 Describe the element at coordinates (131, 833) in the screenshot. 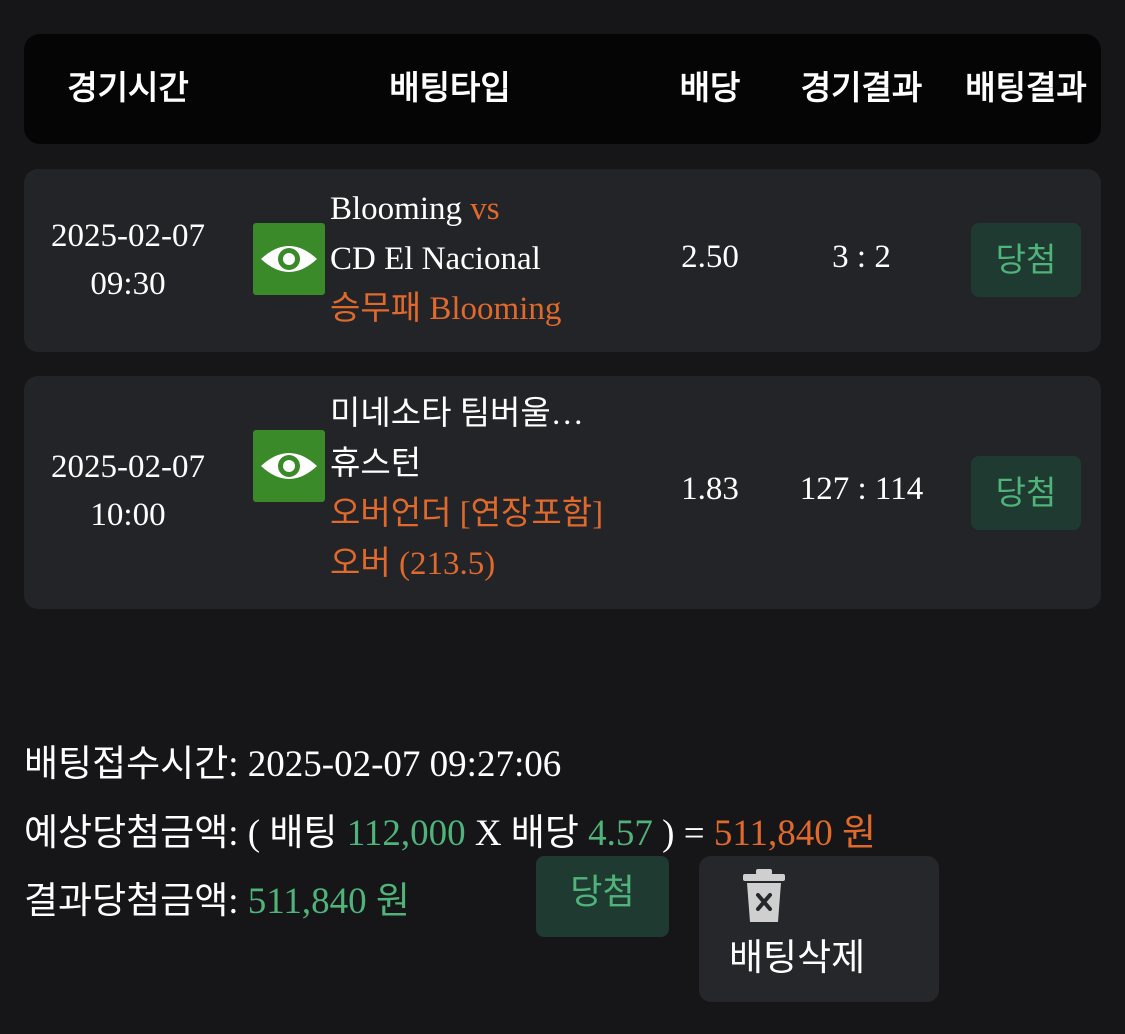

I see `expected-label: 예상당첨금액:` at that location.